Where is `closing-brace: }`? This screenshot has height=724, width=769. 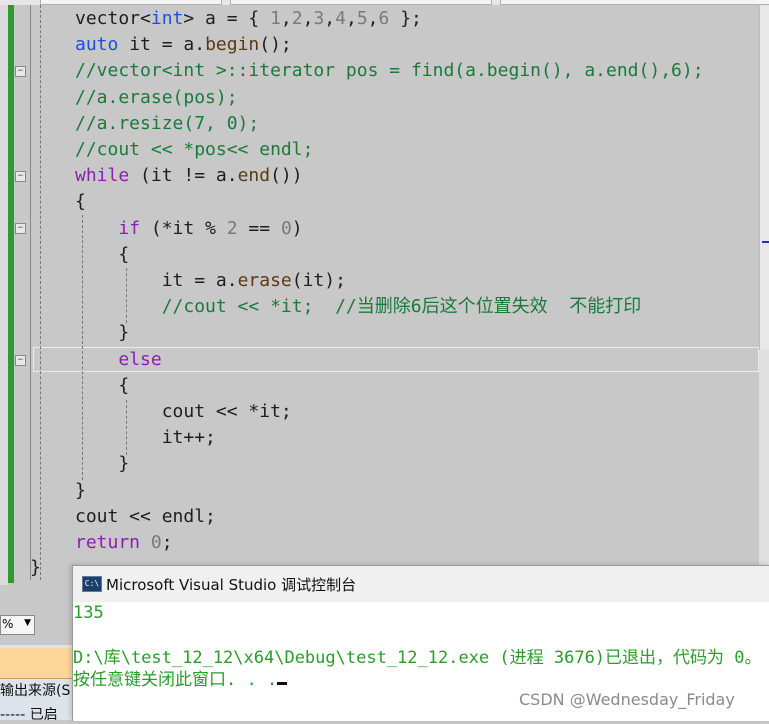 closing-brace: } is located at coordinates (35, 567).